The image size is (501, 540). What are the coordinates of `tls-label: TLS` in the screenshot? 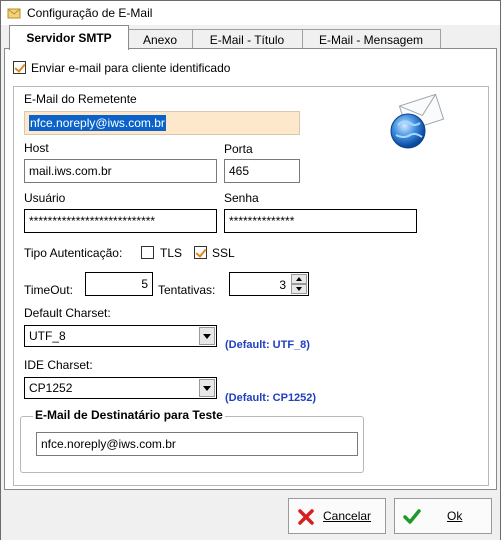 It's located at (171, 253).